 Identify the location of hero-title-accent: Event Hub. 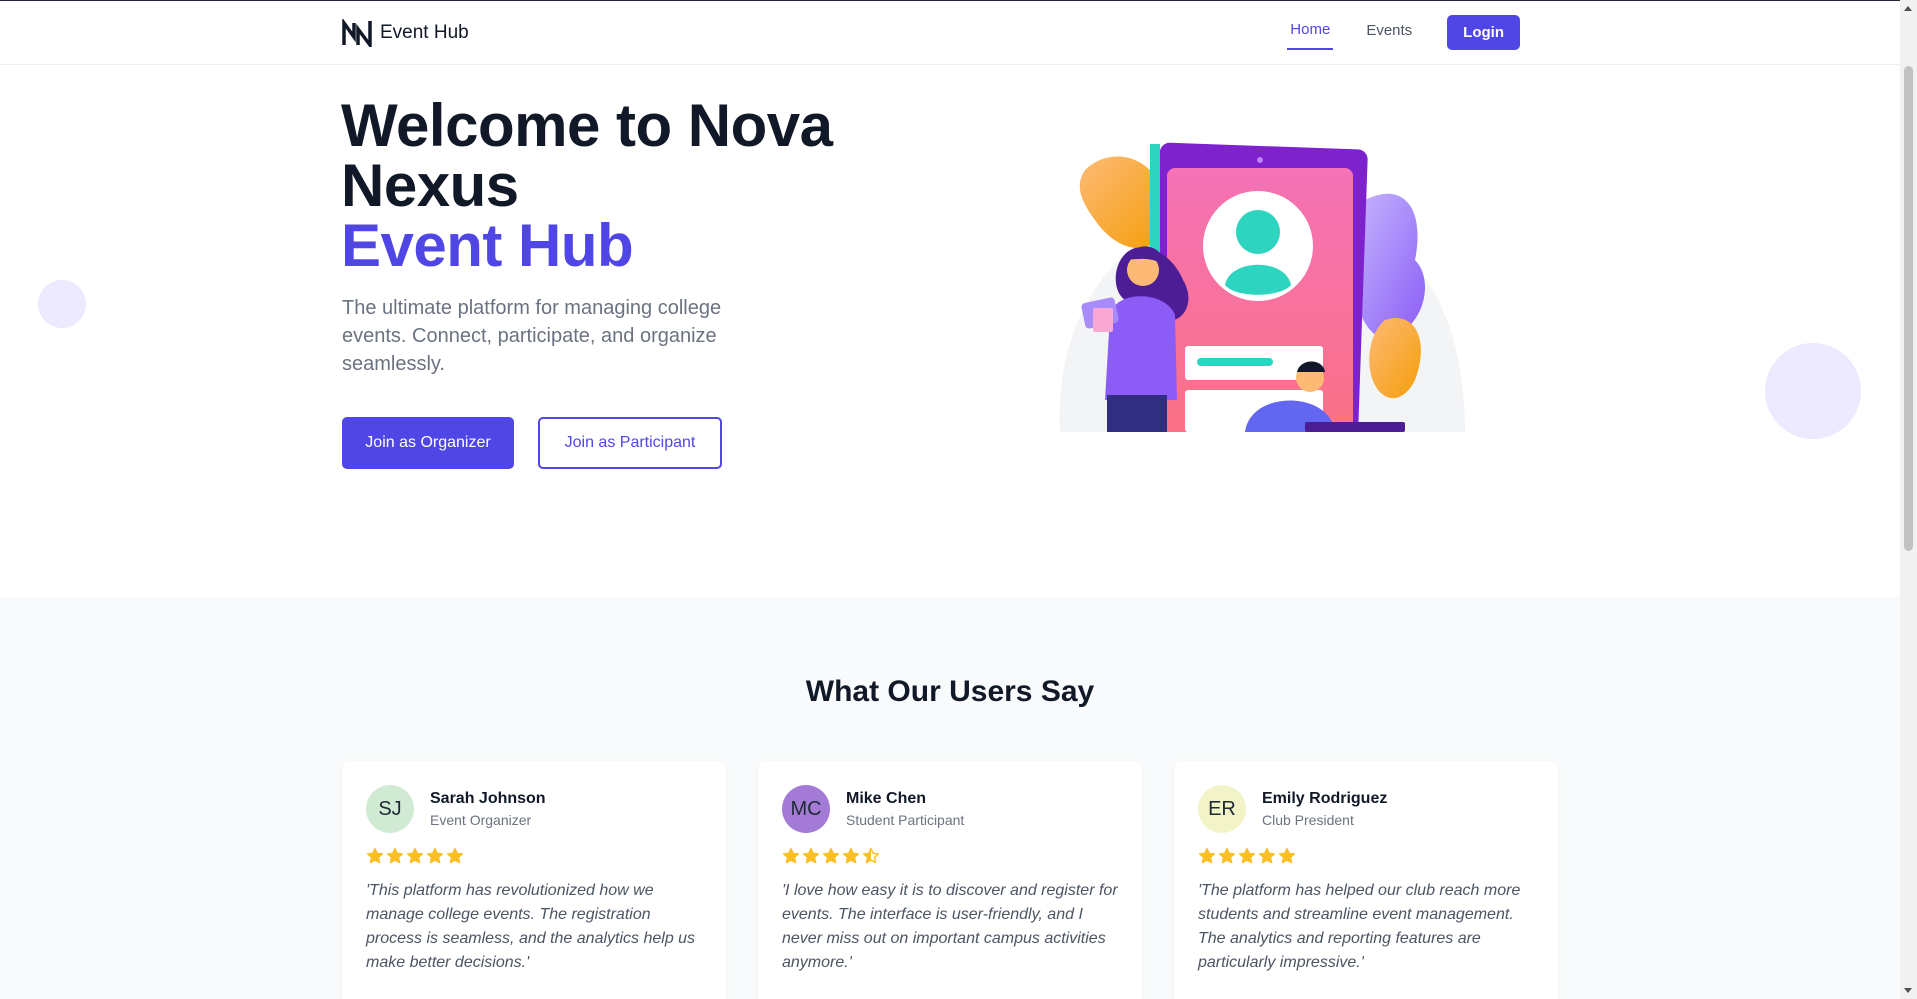
(487, 245).